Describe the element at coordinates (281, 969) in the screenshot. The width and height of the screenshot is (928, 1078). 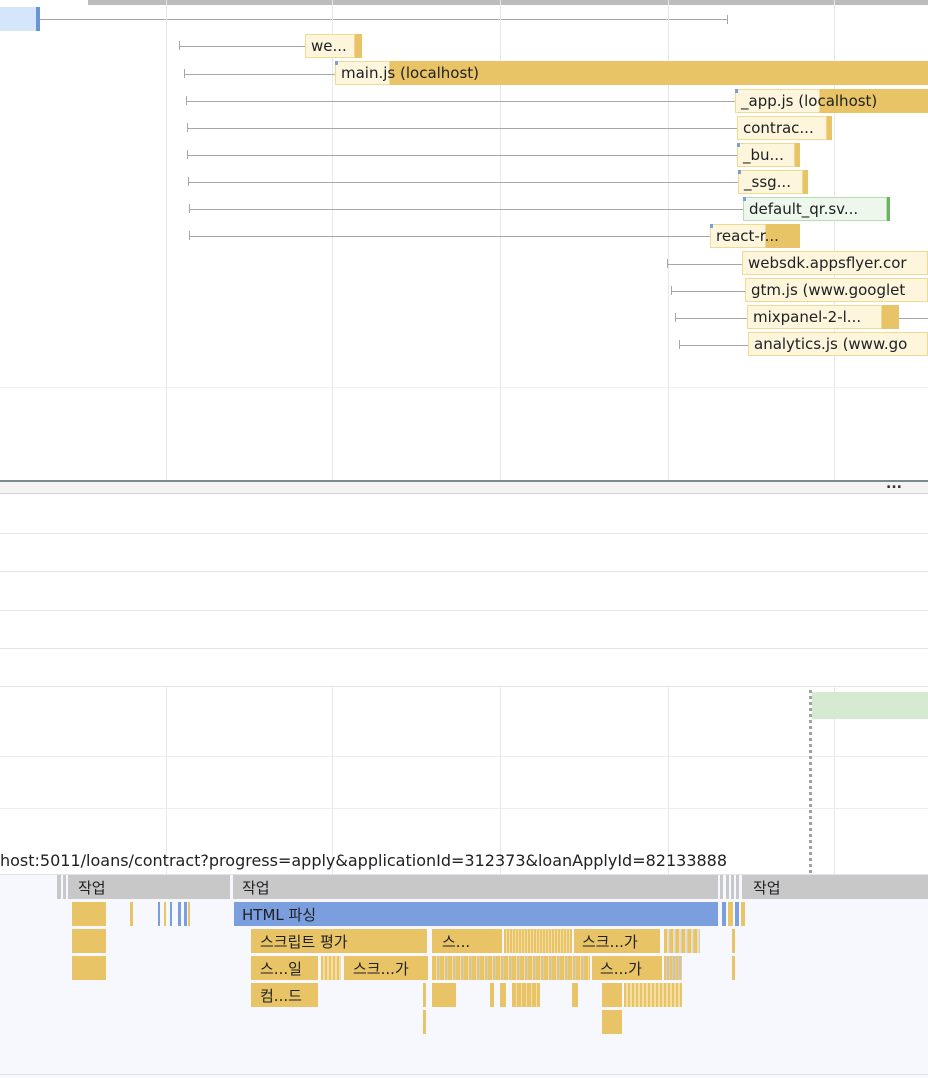
I see `script-label: 스...일` at that location.